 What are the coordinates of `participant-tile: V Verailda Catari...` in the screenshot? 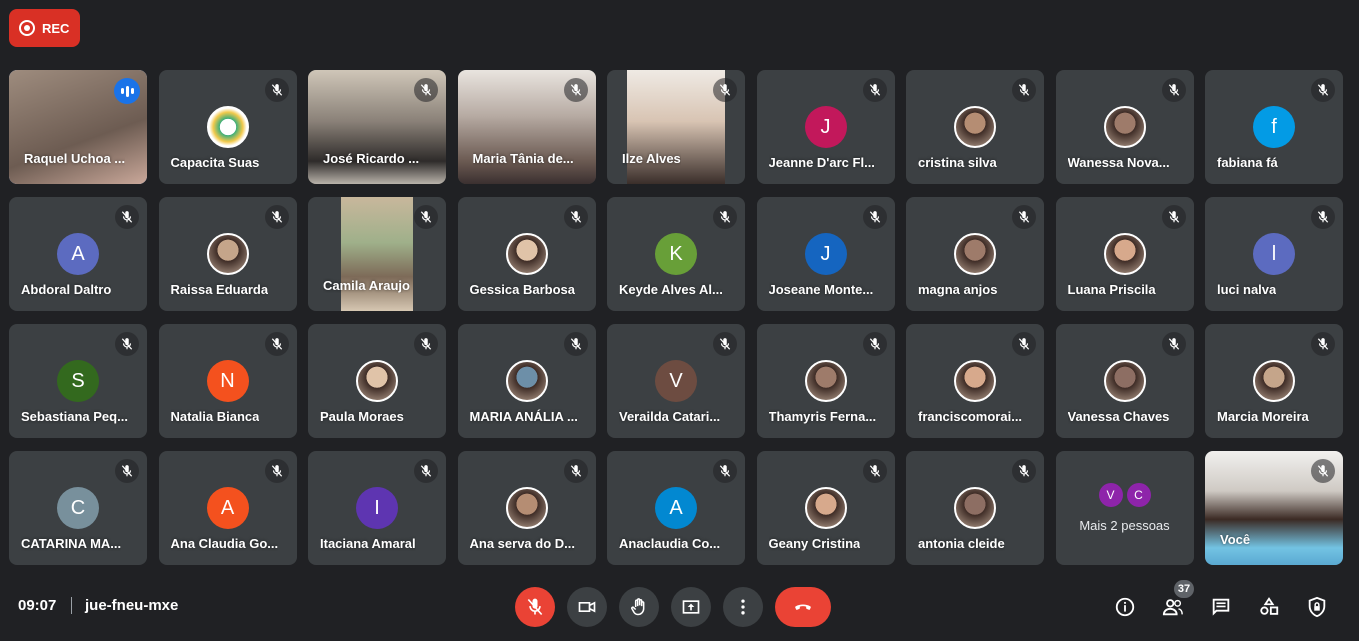 It's located at (676, 381).